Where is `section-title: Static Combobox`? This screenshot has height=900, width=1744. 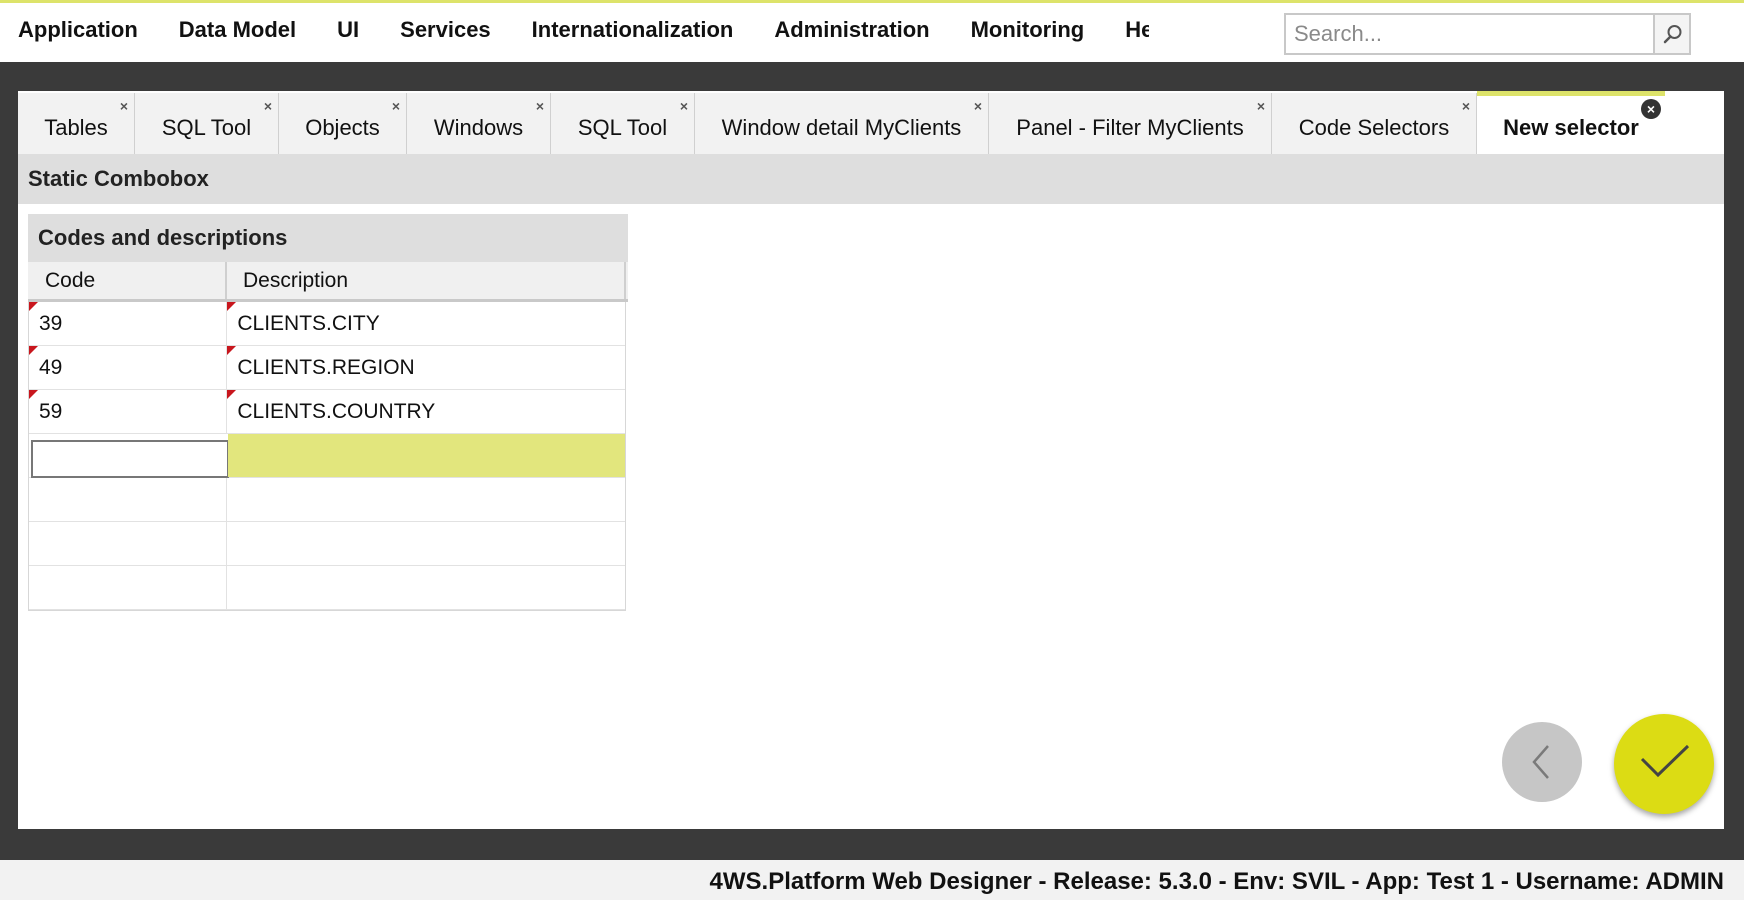 section-title: Static Combobox is located at coordinates (871, 179).